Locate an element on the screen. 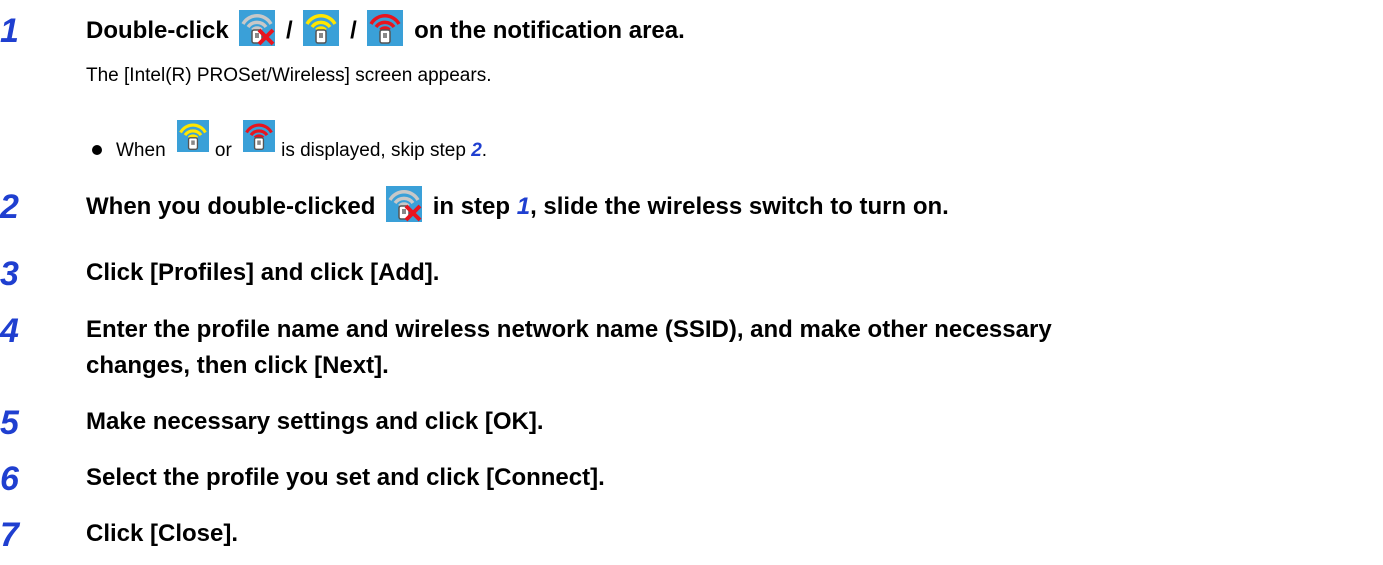 This screenshot has width=1383, height=565. step-number: 2 is located at coordinates (9, 207).